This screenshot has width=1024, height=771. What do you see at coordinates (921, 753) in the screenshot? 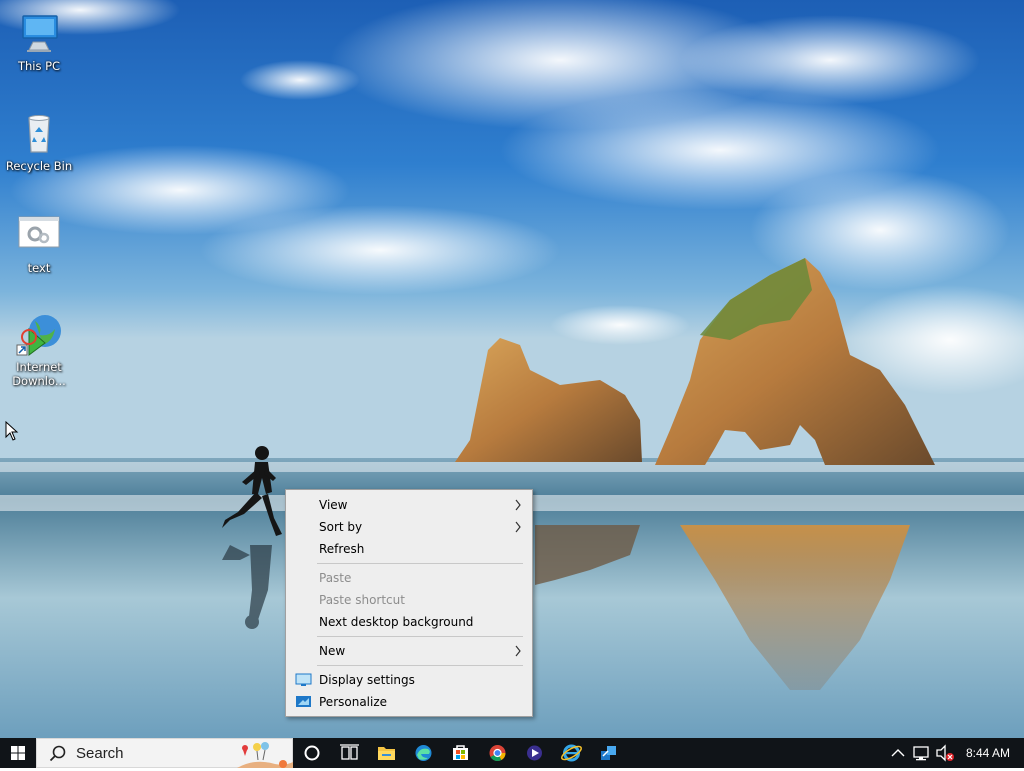
I see `network-icon` at bounding box center [921, 753].